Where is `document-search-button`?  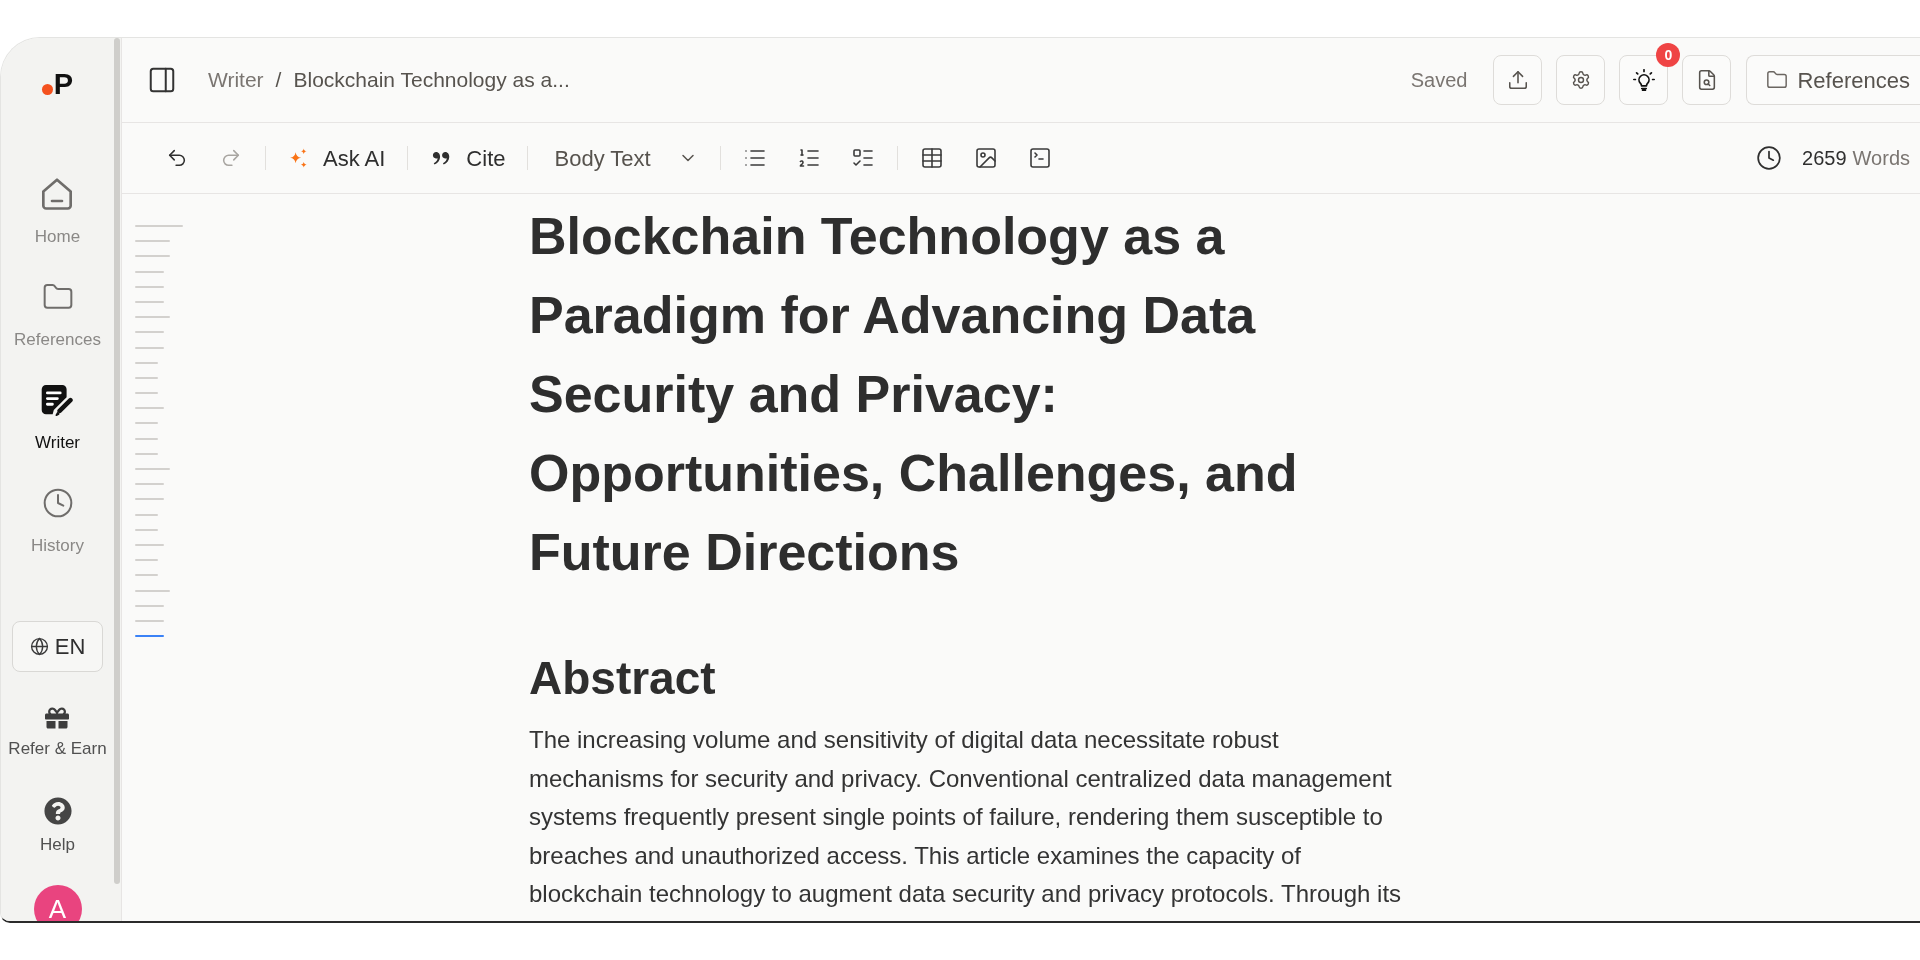 document-search-button is located at coordinates (1707, 80).